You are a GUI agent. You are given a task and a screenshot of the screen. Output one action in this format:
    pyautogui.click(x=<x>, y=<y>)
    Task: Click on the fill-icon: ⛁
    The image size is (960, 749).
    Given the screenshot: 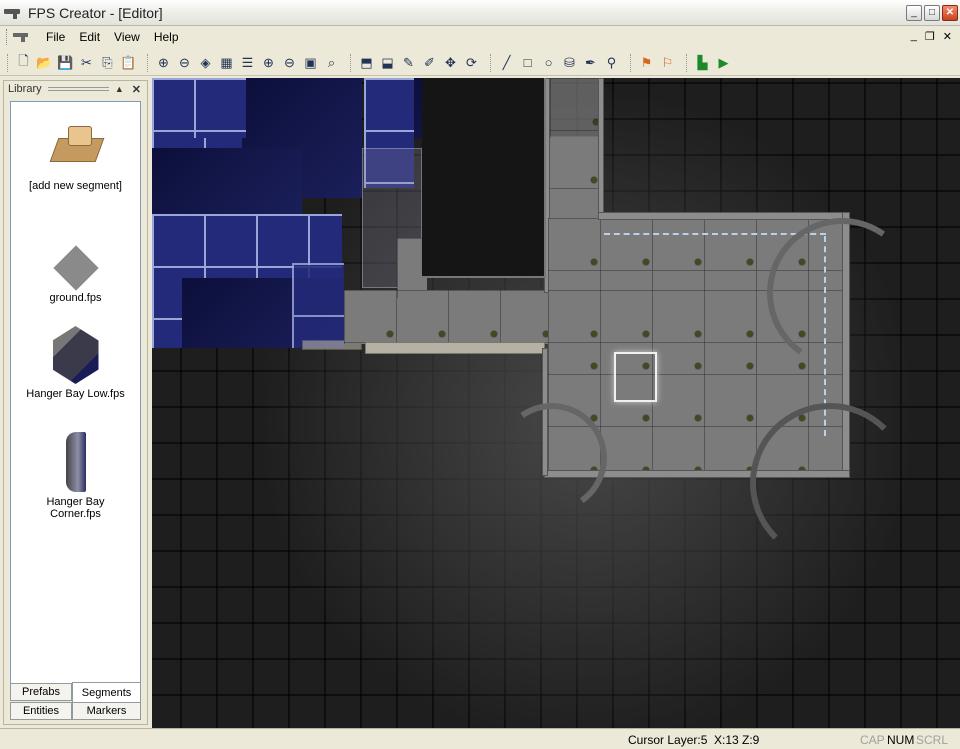 What is the action you would take?
    pyautogui.click(x=569, y=63)
    